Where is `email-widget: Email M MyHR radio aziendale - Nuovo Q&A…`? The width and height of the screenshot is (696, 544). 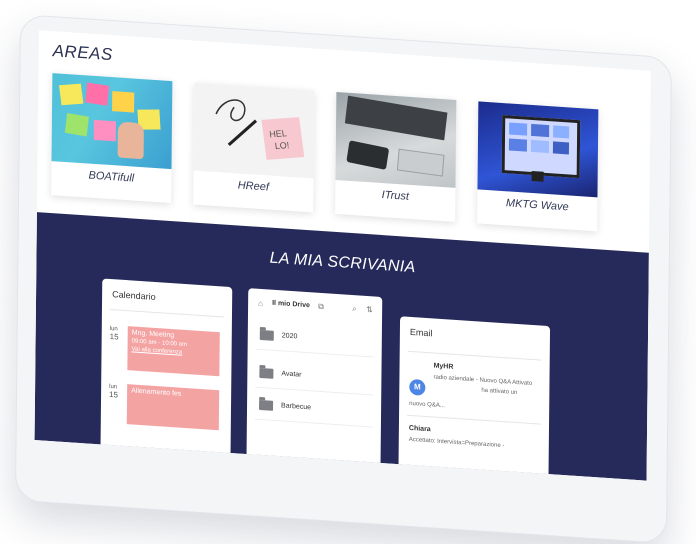
email-widget: Email M MyHR radio aziendale - Nuovo Q&A… is located at coordinates (474, 398).